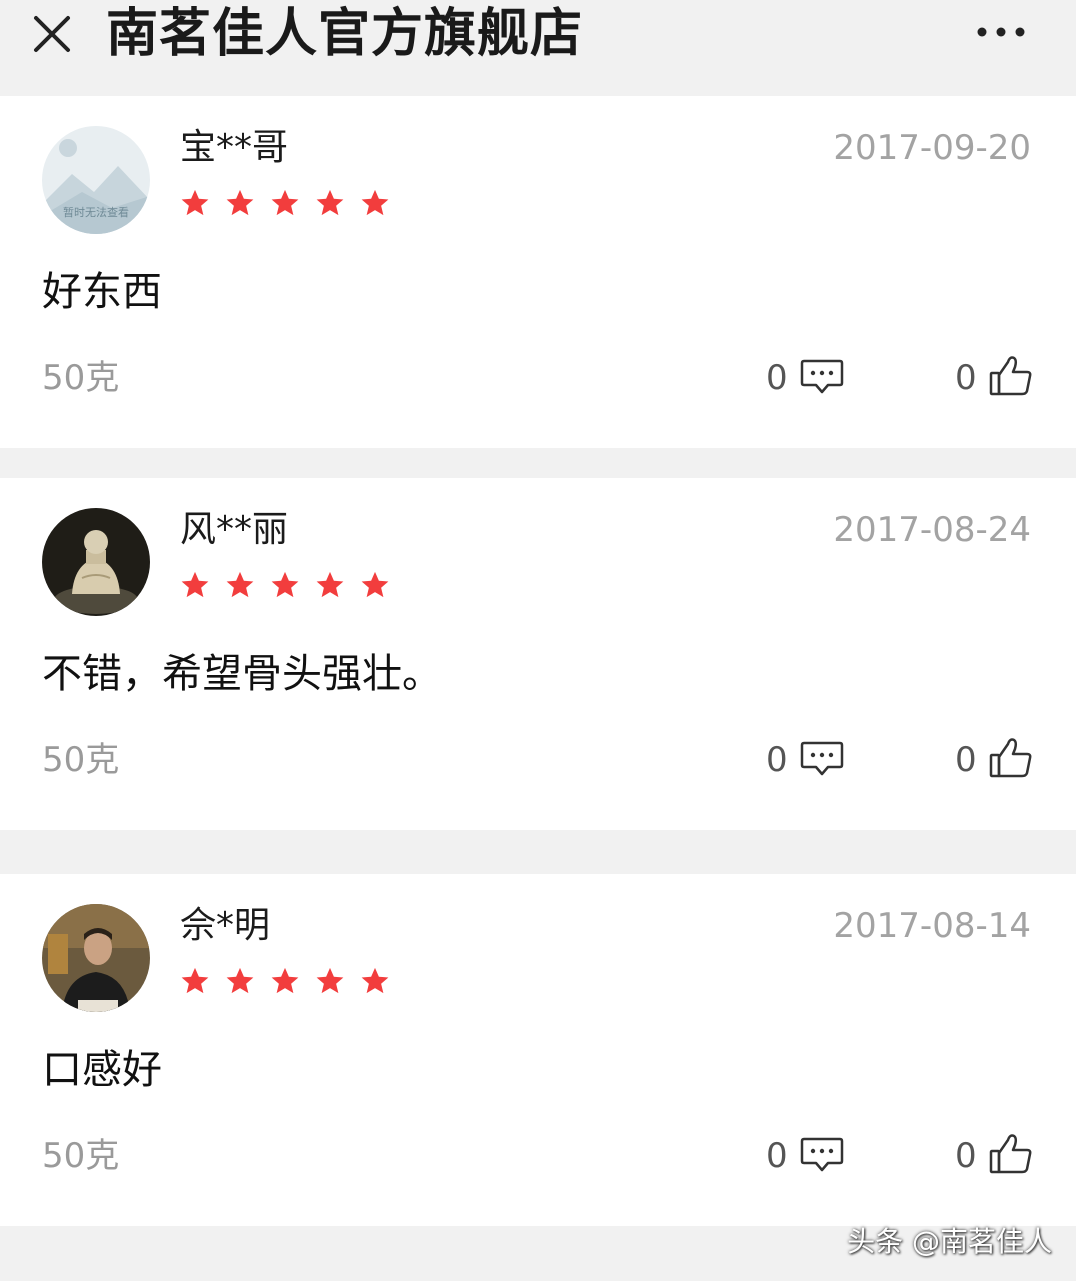 The image size is (1076, 1281). Describe the element at coordinates (102, 1070) in the screenshot. I see `review-content: 口感好` at that location.